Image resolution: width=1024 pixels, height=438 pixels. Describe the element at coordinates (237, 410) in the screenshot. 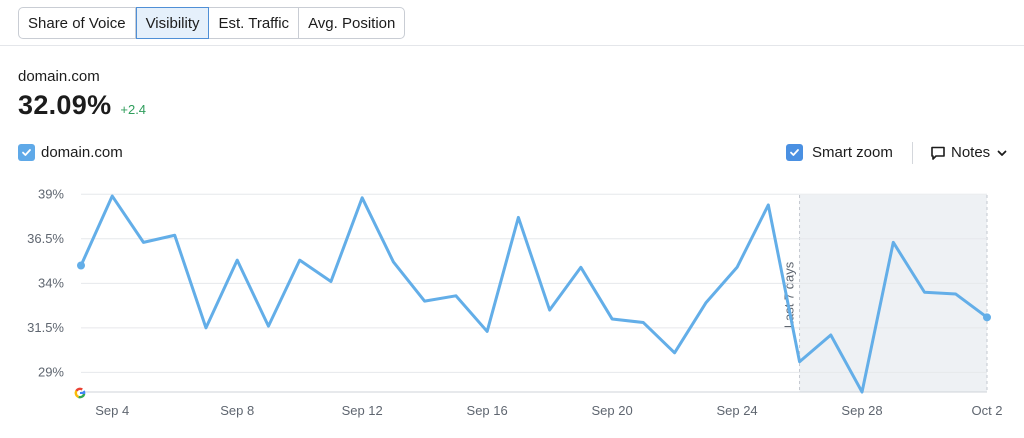

I see `x-tick-label: Sep 8` at that location.